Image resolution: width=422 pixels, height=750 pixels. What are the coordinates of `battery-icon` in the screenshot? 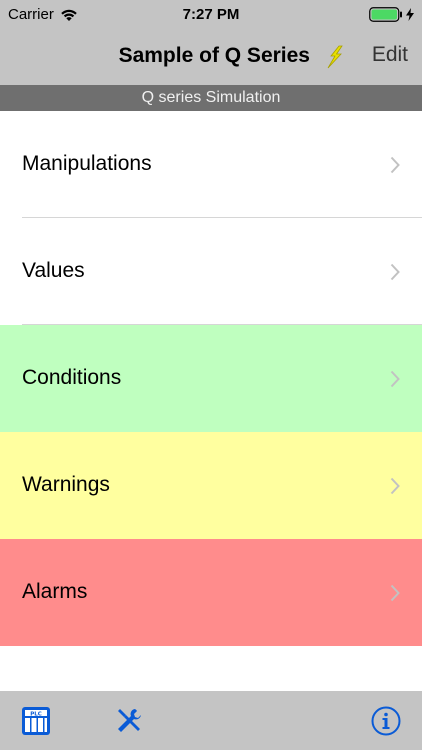 It's located at (385, 14).